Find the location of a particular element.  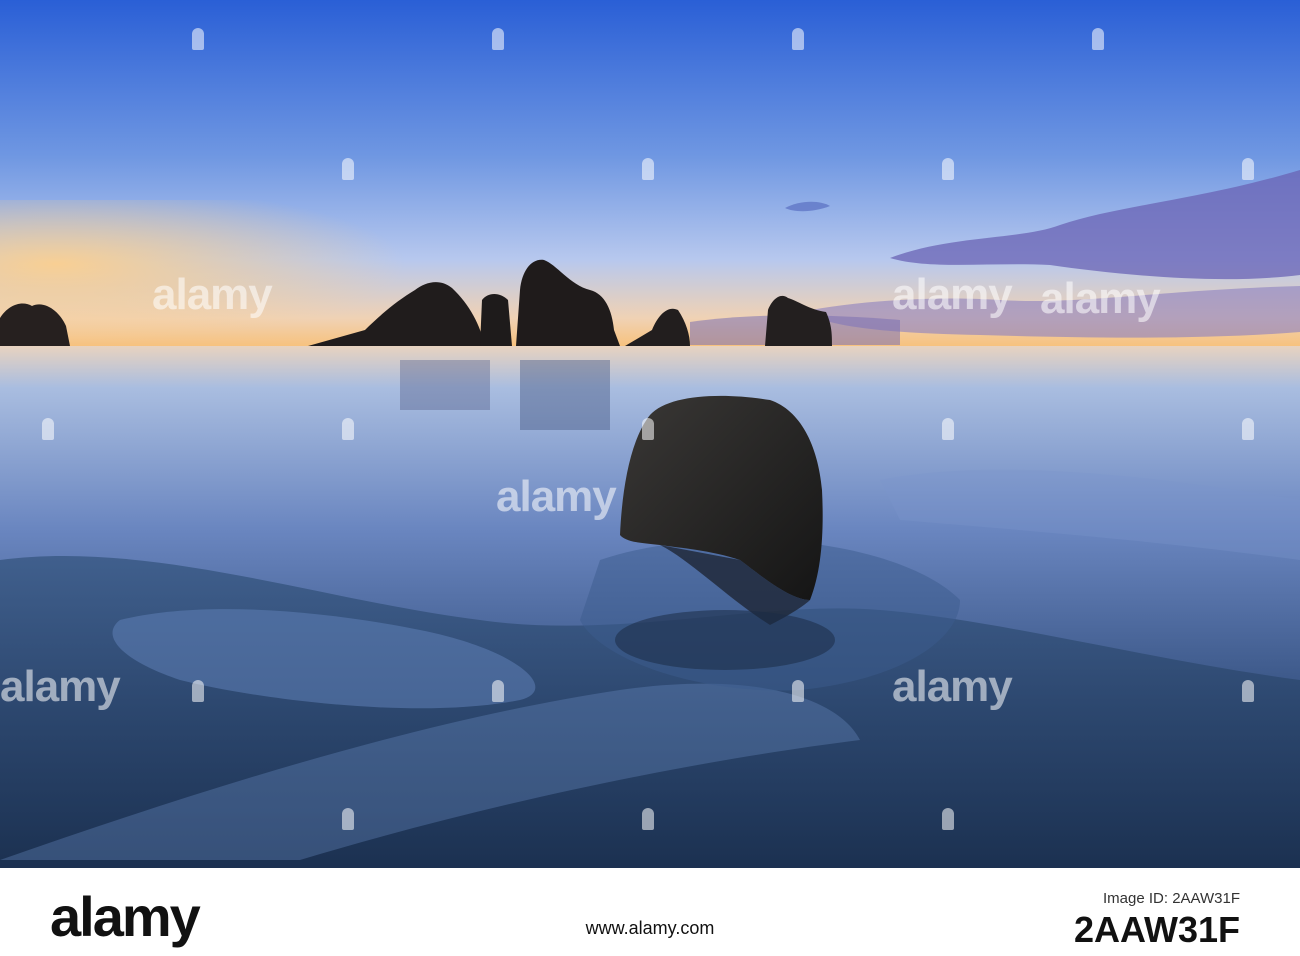

footer-url: www.alamy.com is located at coordinates (650, 928).